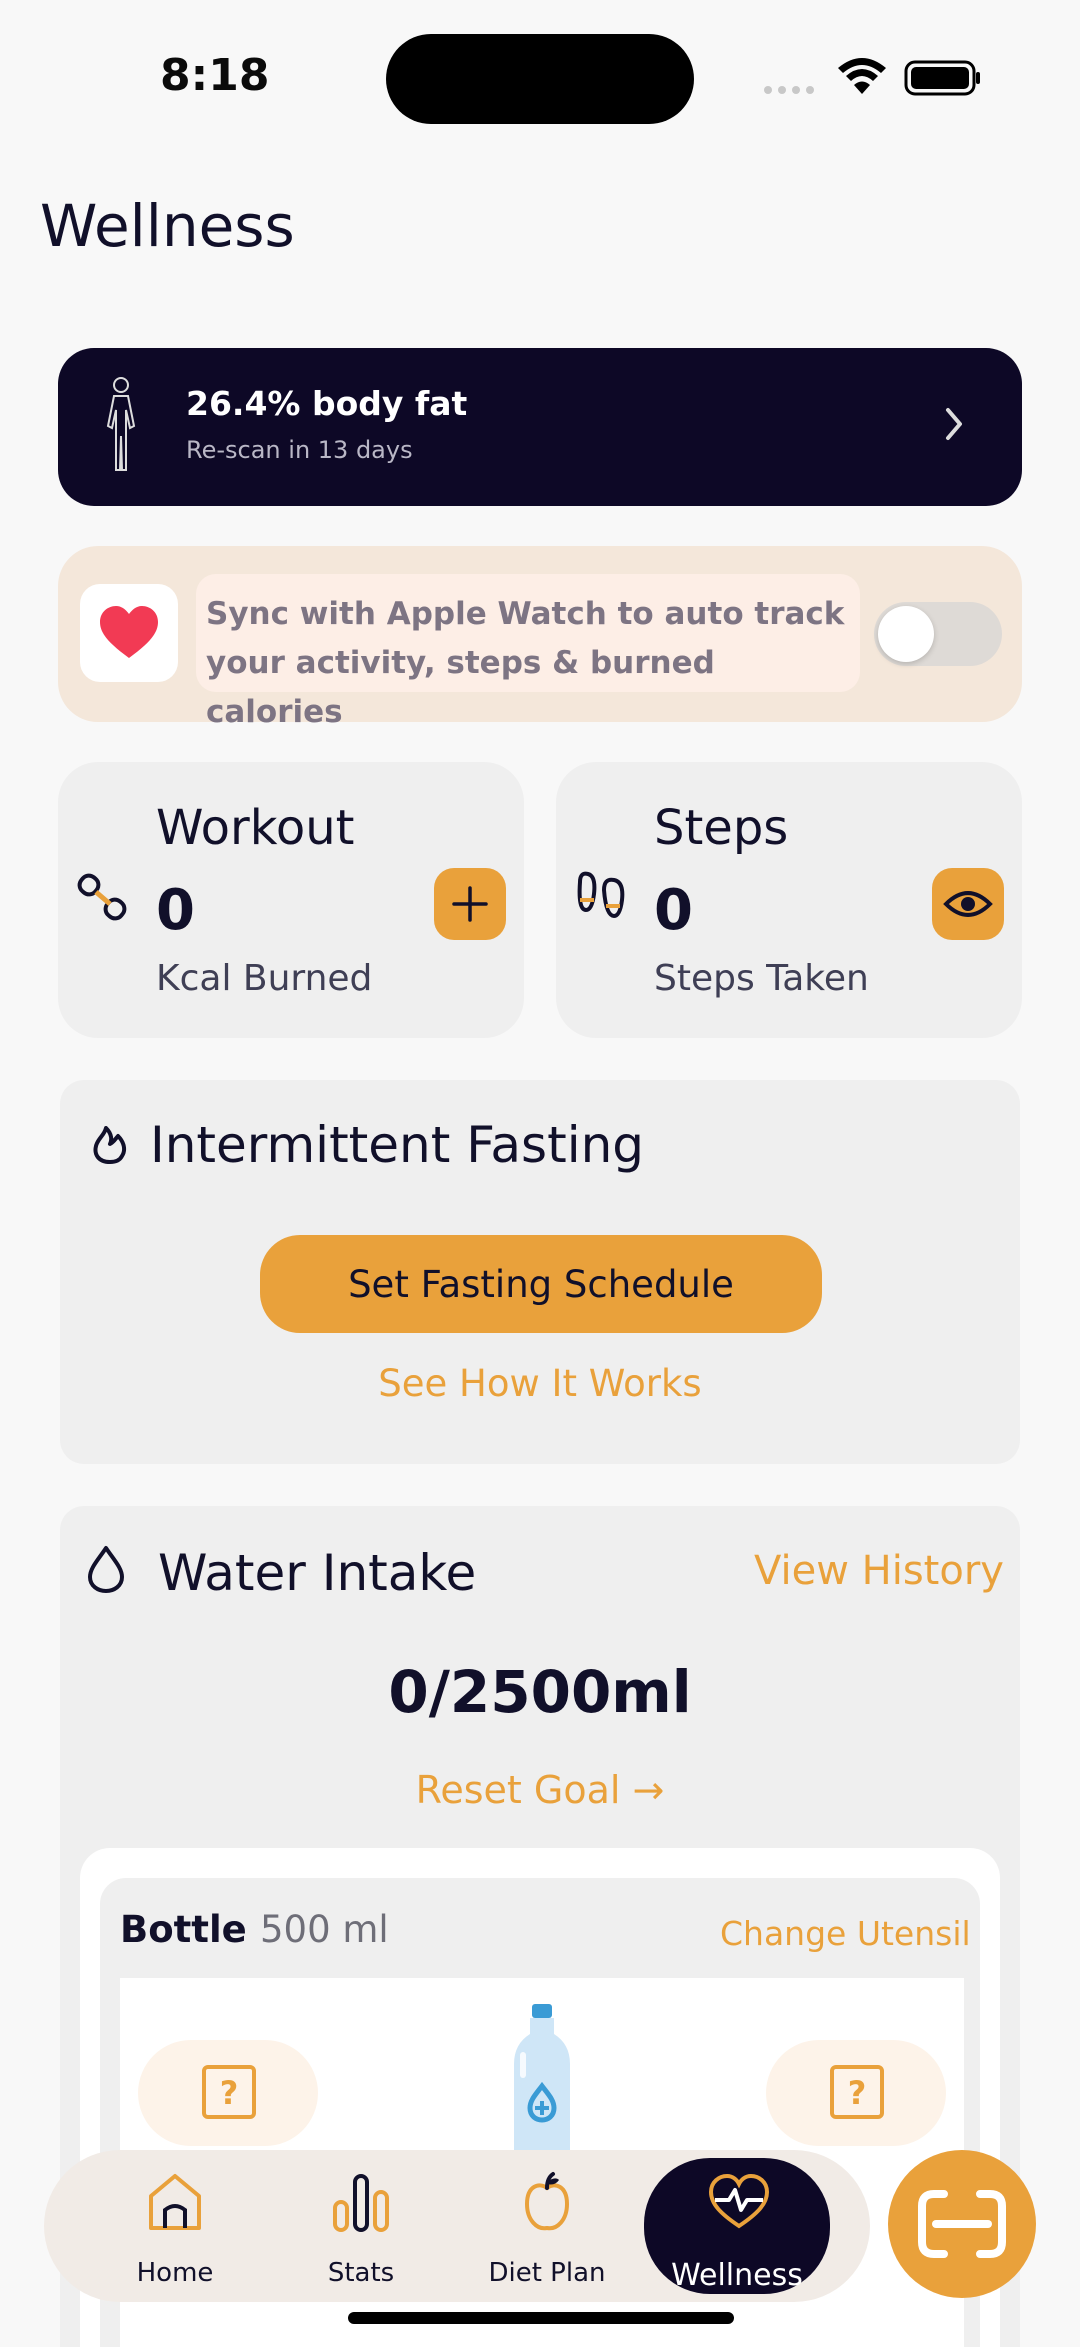 The width and height of the screenshot is (1080, 2347). Describe the element at coordinates (299, 450) in the screenshot. I see `body-fat-subtitle: Re-scan in 13 days` at that location.